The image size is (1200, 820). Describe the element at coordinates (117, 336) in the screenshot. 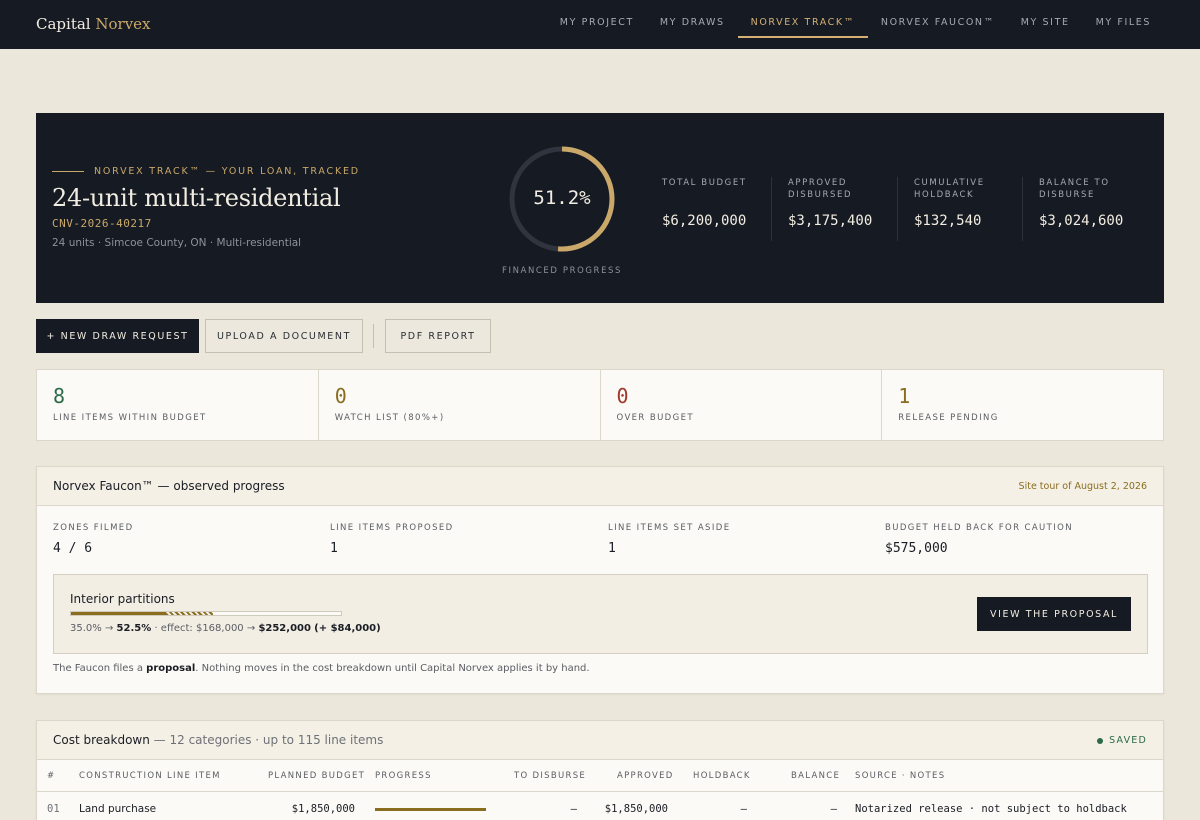

I see `new-draw-request-button: + NEW DRAW REQUEST` at that location.